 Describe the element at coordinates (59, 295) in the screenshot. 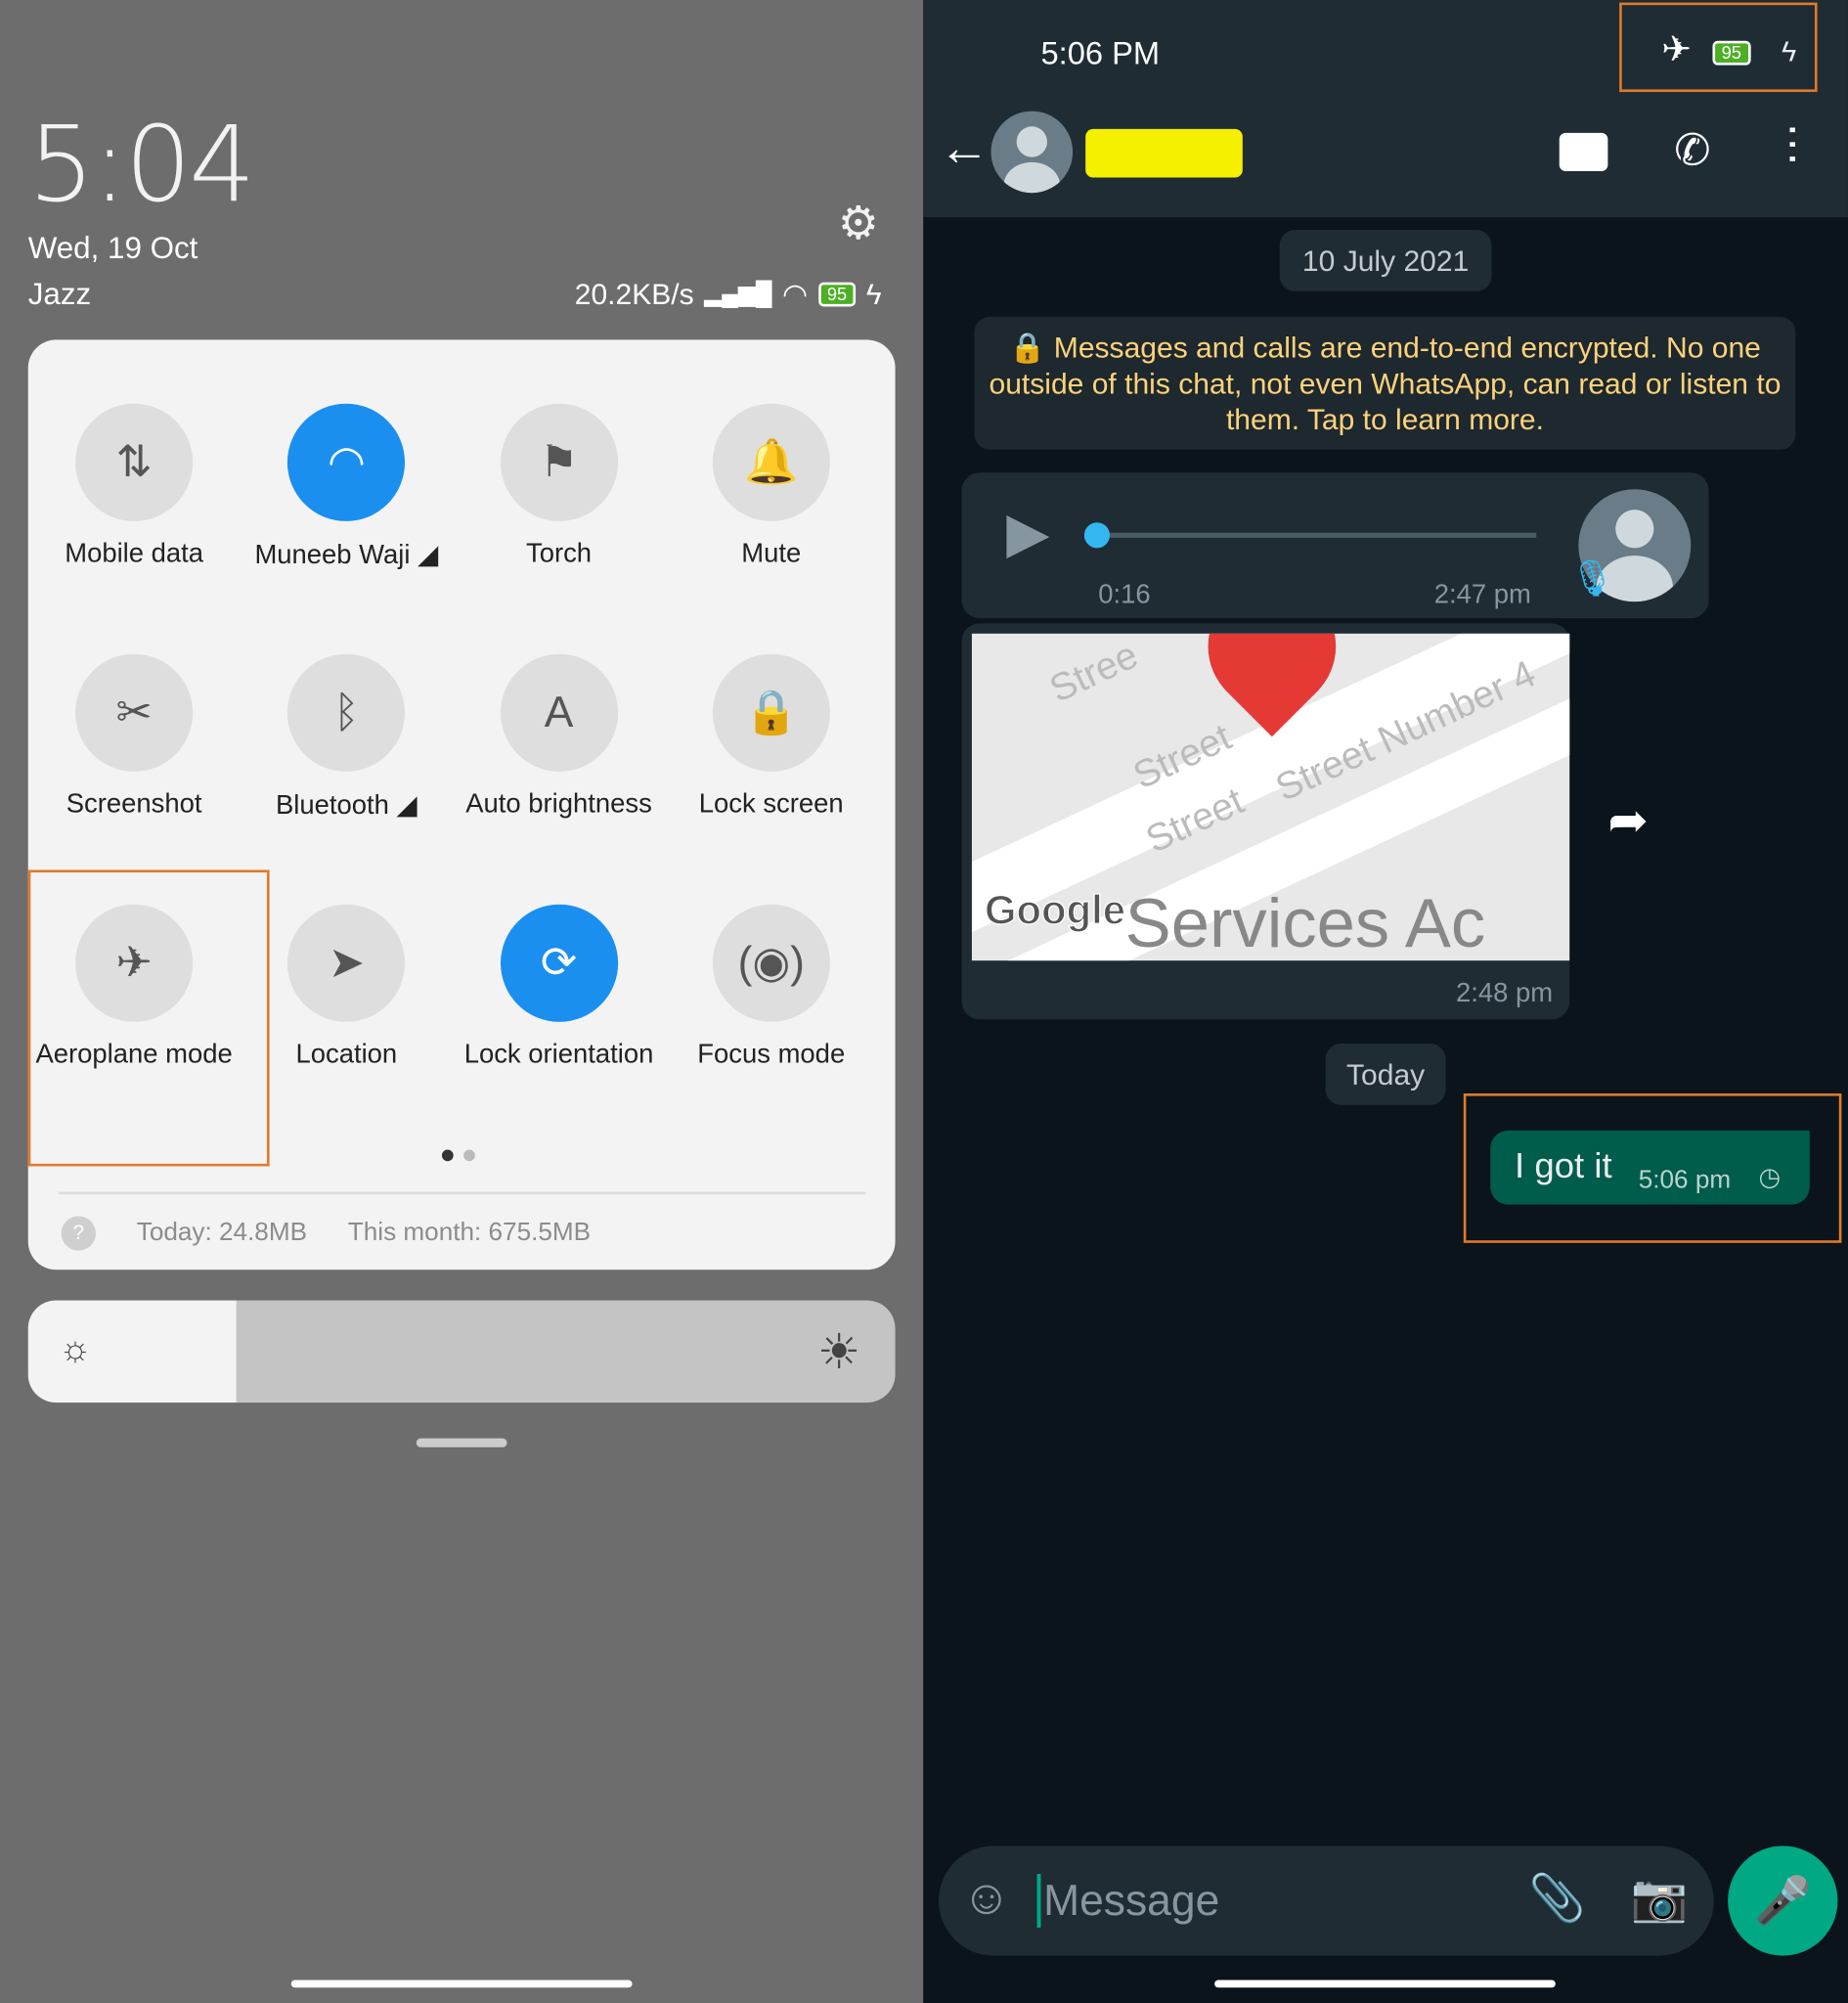

I see `carrier: Jazz` at that location.